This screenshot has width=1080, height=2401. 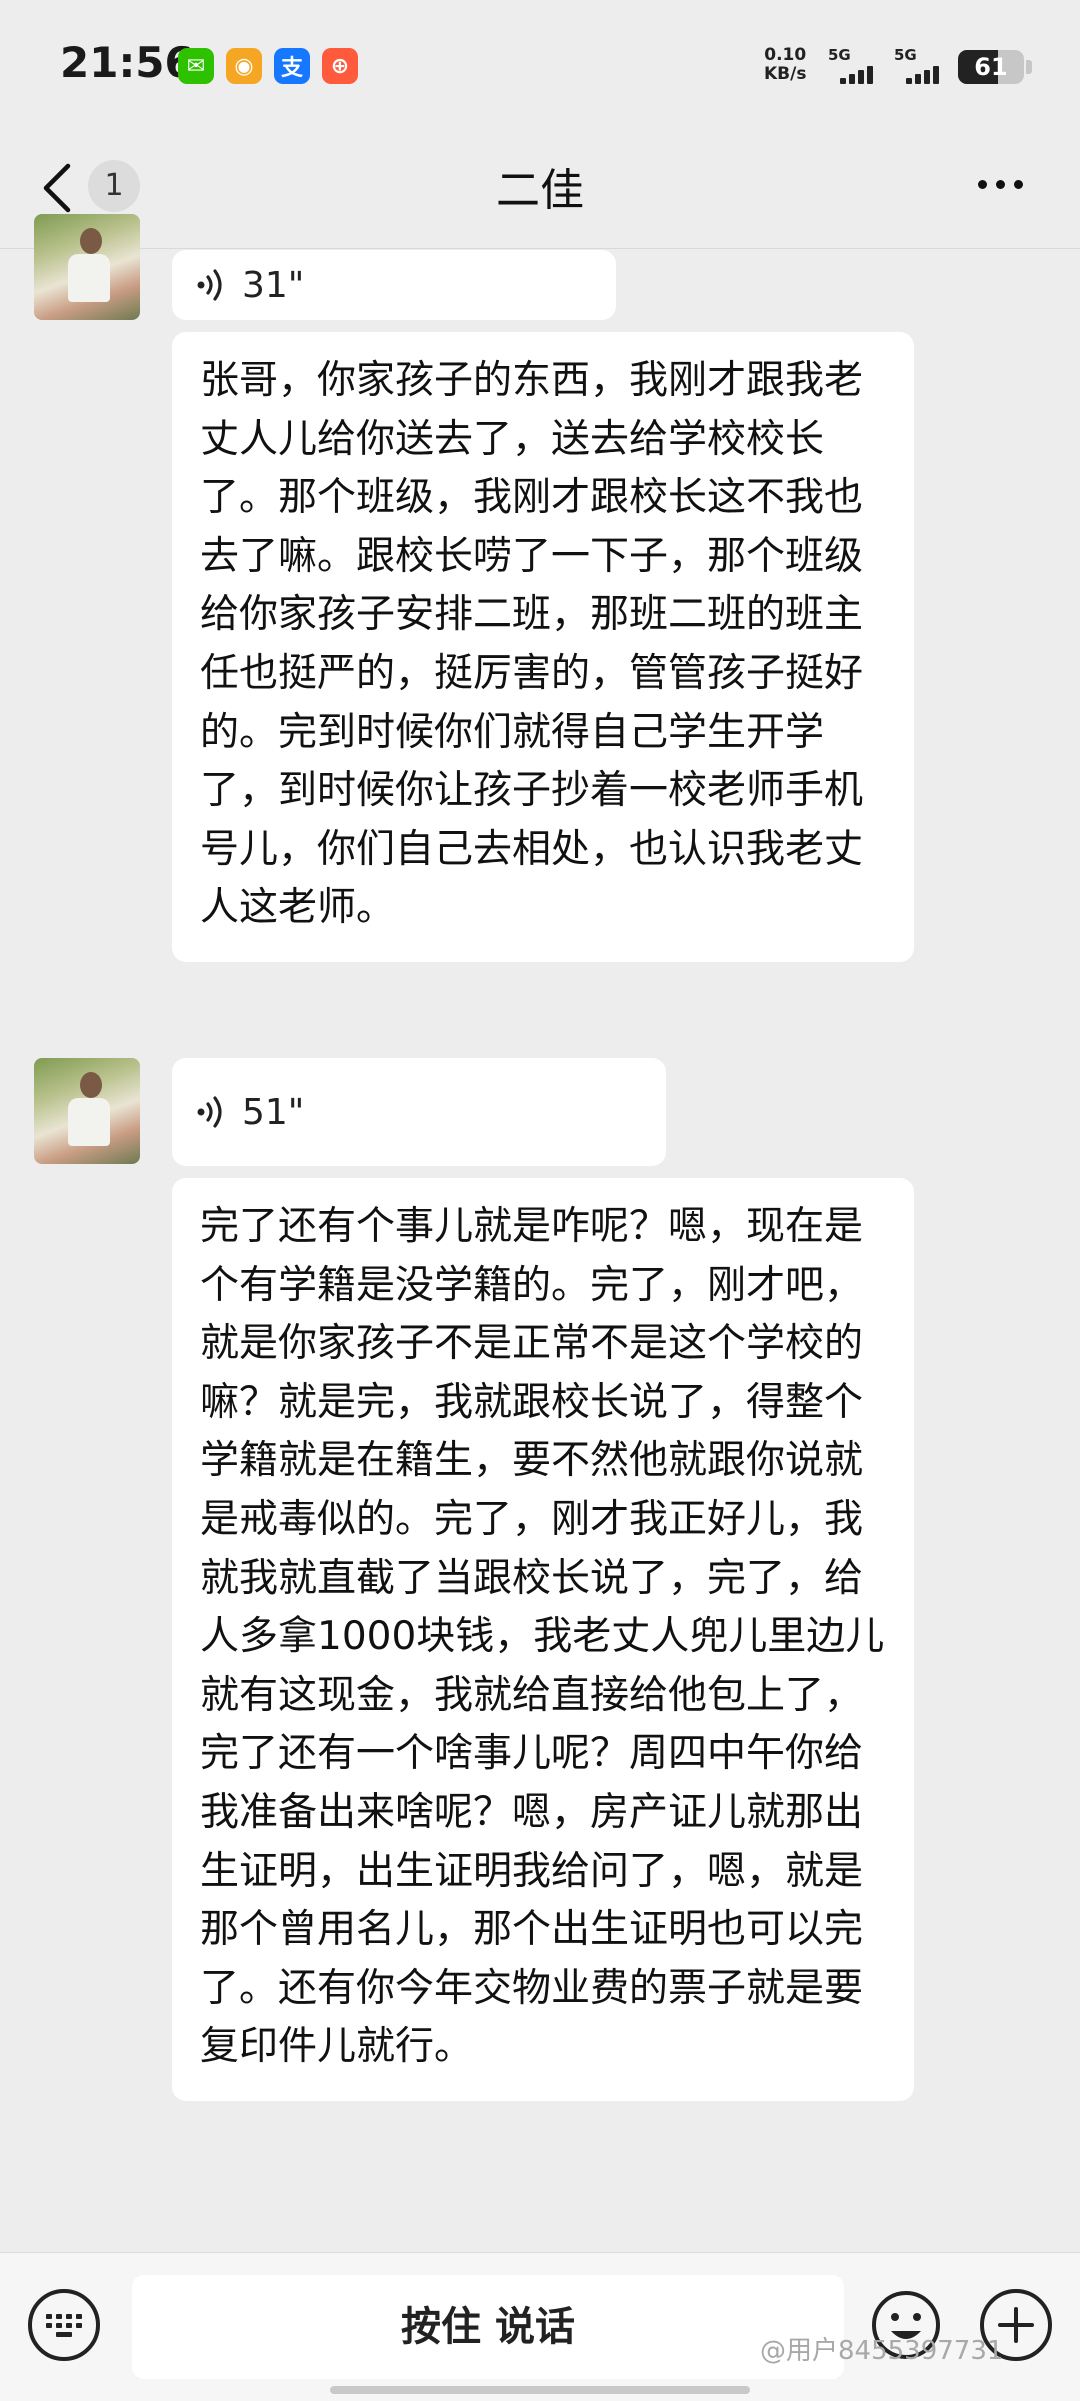 I want to click on status-bar: 21:56 ✉ ◉ 支 ⊕ 0.10 KB/s 5G 5G 61, so click(x=540, y=65).